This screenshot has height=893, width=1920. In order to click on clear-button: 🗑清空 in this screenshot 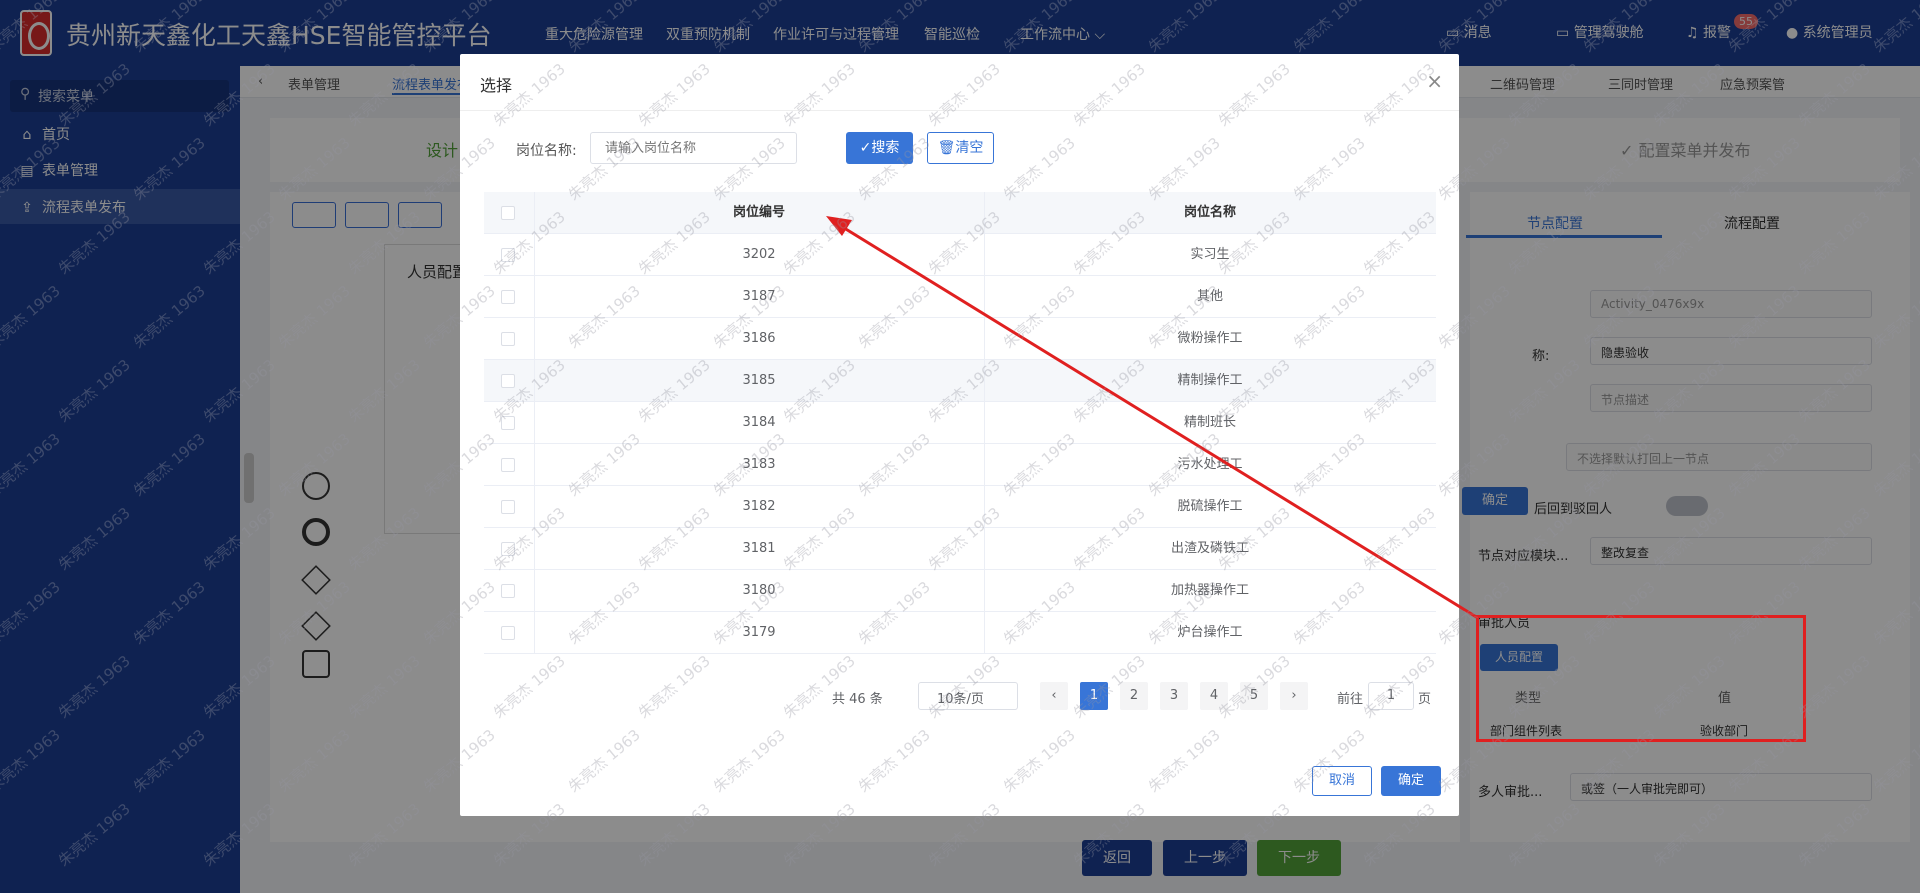, I will do `click(960, 148)`.